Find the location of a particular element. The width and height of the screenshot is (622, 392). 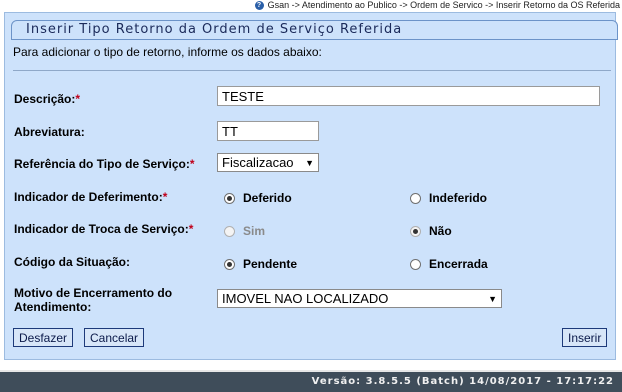

radio-label: Encerrada is located at coordinates (458, 264).